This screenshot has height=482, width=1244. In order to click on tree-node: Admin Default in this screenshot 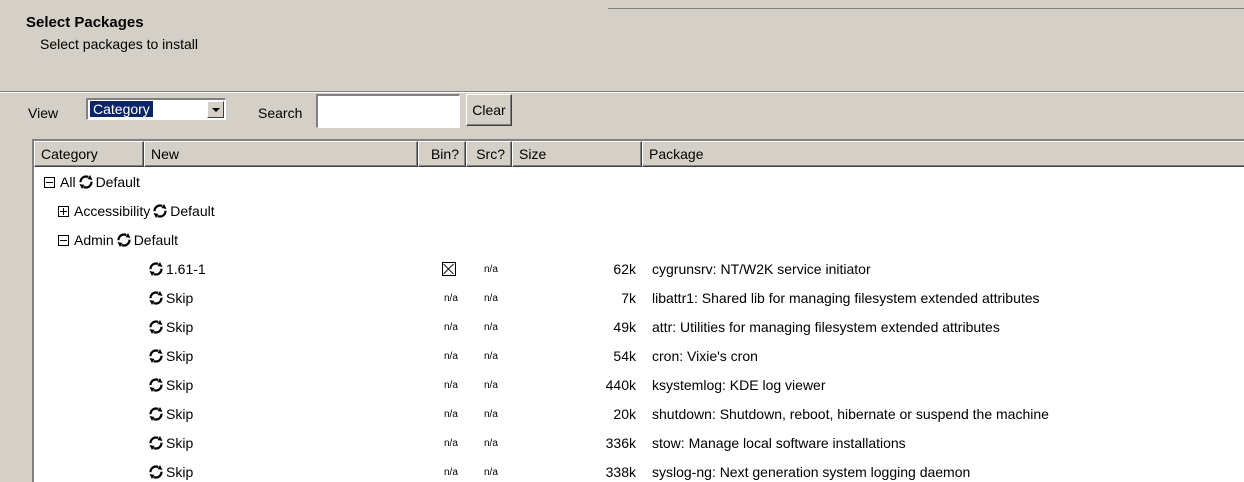, I will do `click(118, 240)`.